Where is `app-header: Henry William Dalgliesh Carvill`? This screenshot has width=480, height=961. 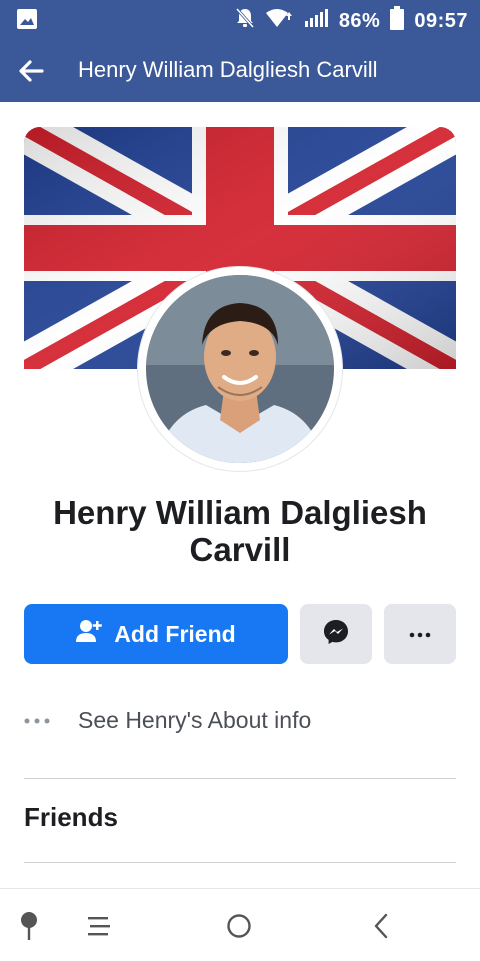
app-header: Henry William Dalgliesh Carvill is located at coordinates (240, 70).